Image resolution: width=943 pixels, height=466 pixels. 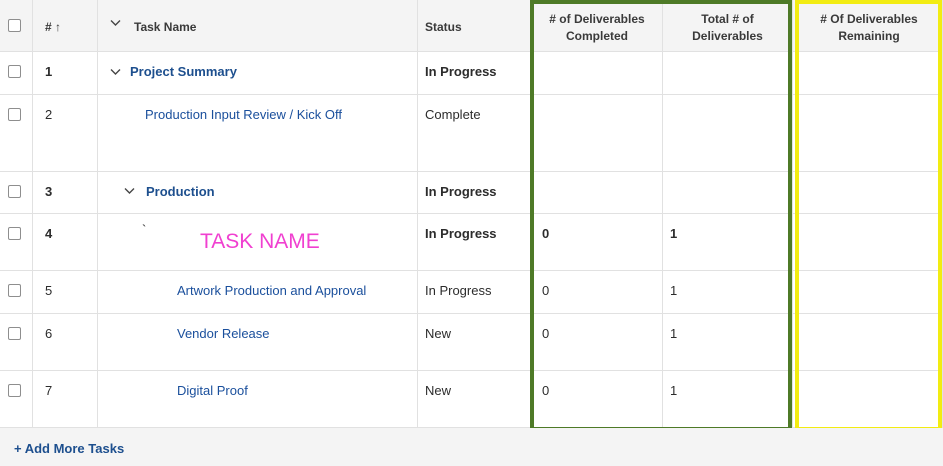 I want to click on deliverables-remaining-column-header: # Of Deliverables Remaining, so click(x=869, y=28).